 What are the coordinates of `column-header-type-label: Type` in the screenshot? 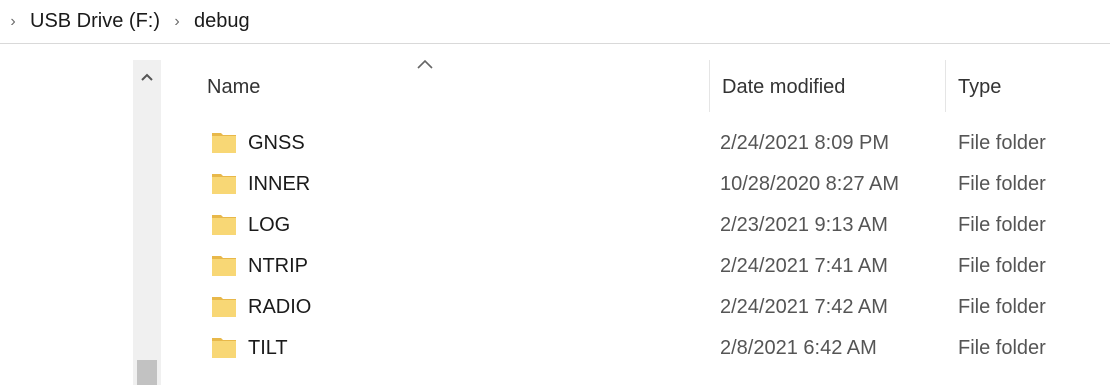 It's located at (980, 86).